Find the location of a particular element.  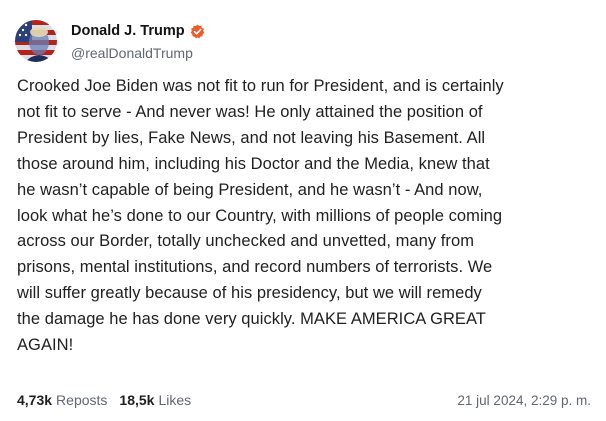

author-name-row: Donald J. Trump is located at coordinates (138, 31).